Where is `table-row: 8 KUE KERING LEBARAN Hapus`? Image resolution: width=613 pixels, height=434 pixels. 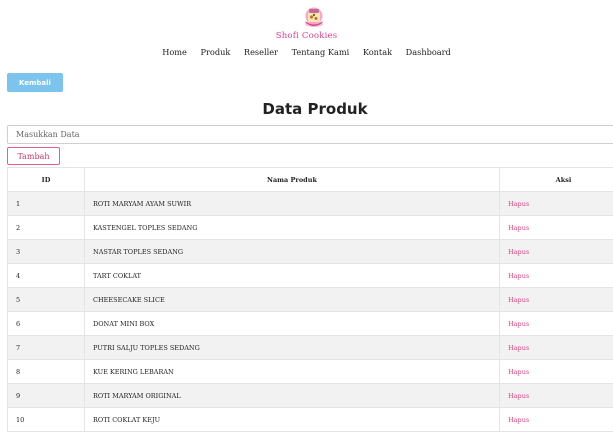 table-row: 8 KUE KERING LEBARAN Hapus is located at coordinates (310, 371).